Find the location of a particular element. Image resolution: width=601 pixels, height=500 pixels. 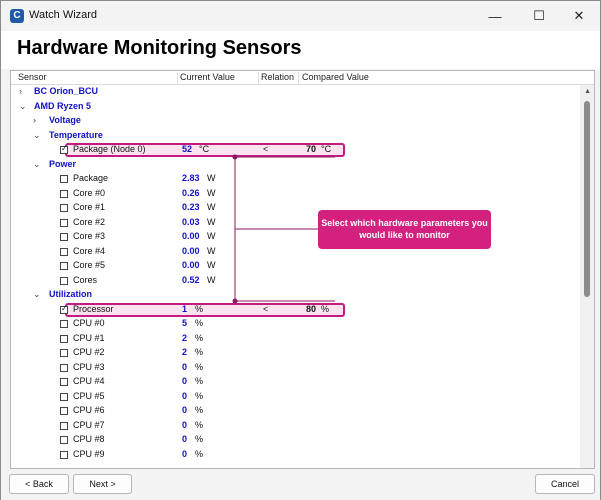

wizard-button-bar: < Back Next > Cancel is located at coordinates (300, 485).